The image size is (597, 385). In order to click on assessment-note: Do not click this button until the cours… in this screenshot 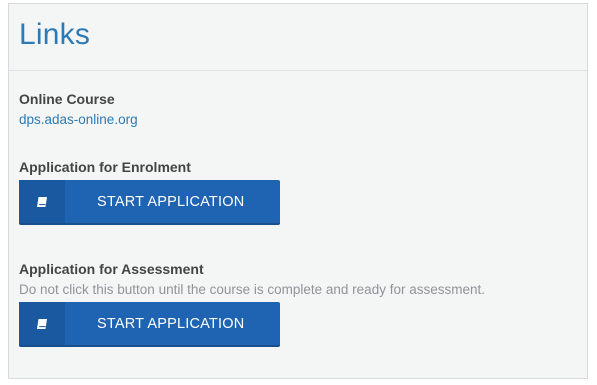, I will do `click(252, 289)`.